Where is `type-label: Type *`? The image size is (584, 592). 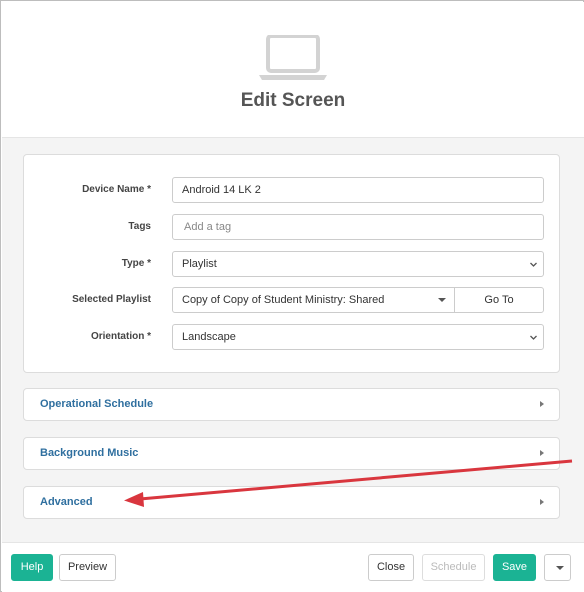
type-label: Type * is located at coordinates (136, 263).